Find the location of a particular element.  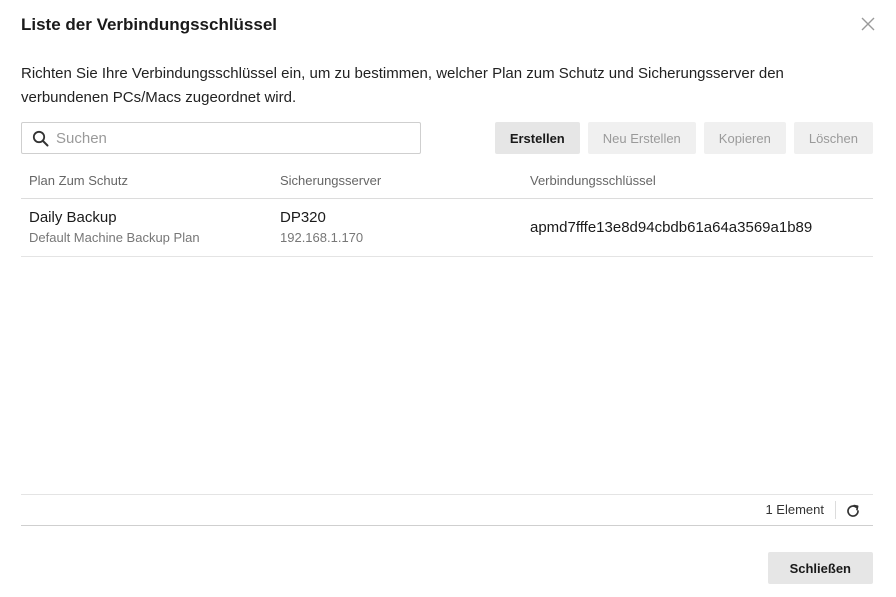

search-input is located at coordinates (236, 138).